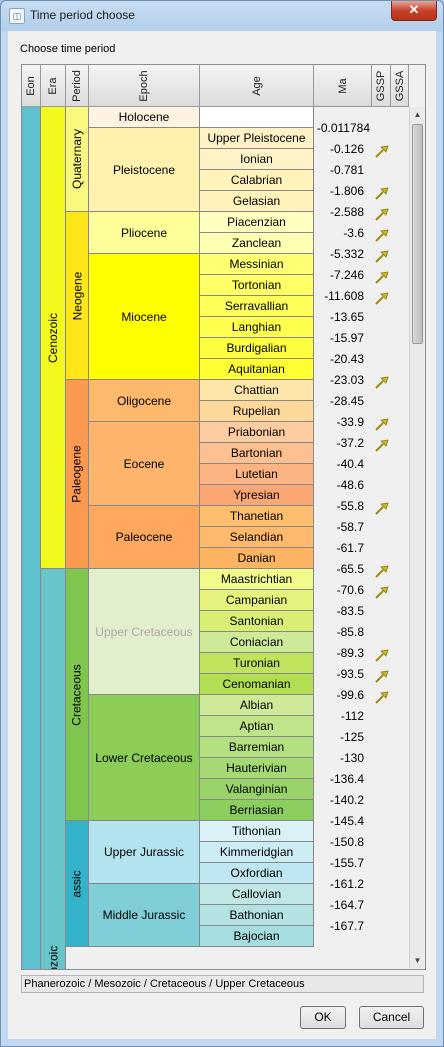 This screenshot has width=444, height=1047. I want to click on ma-value: -136.4, so click(346, 779).